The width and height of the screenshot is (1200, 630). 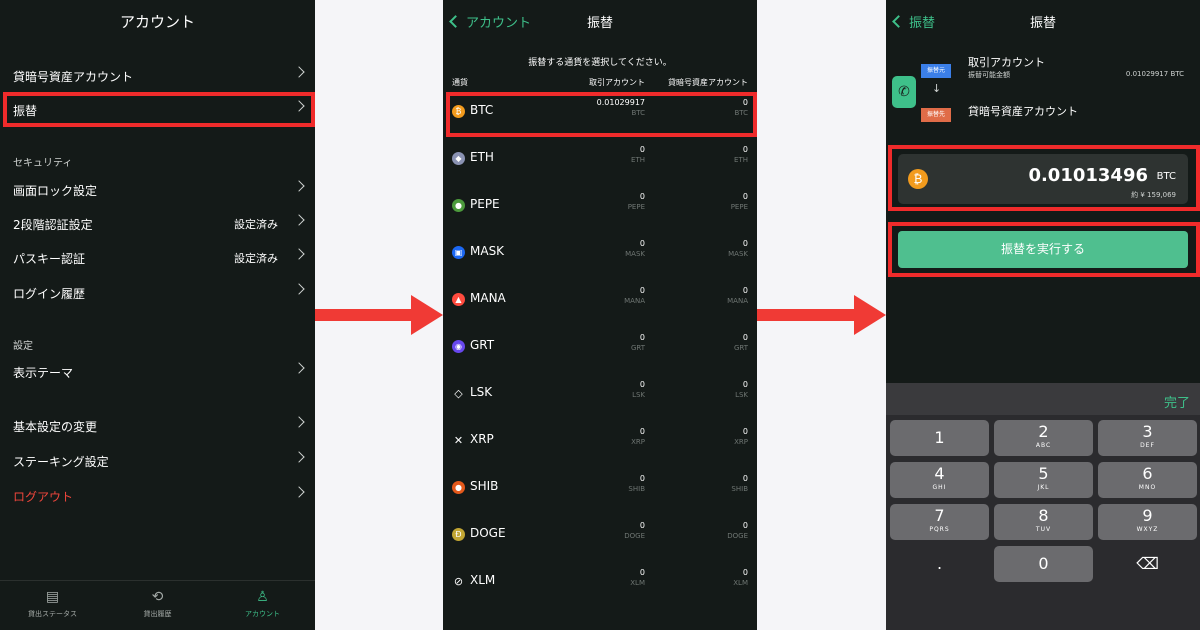 I want to click on lending-unit: MASK, so click(x=738, y=254).